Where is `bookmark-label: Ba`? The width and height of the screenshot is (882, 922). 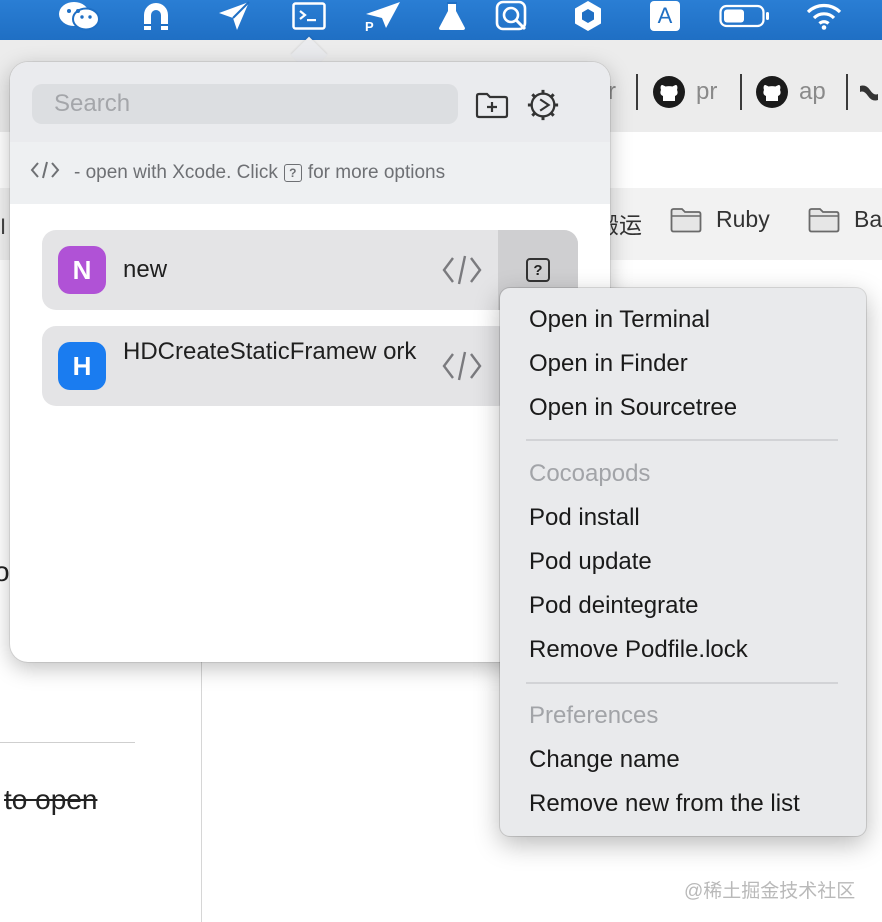 bookmark-label: Ba is located at coordinates (868, 219).